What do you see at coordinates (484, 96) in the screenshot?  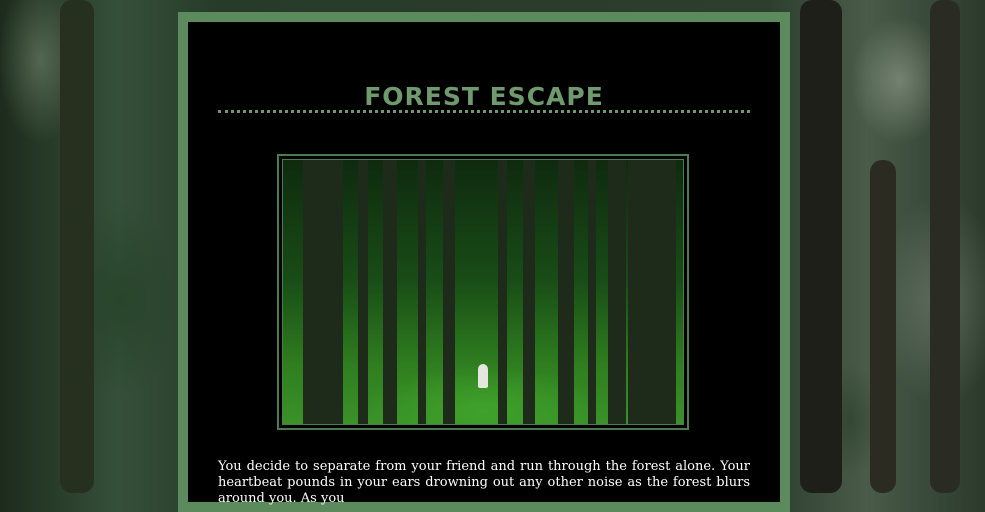 I see `game-title: FOREST ESCAPE` at bounding box center [484, 96].